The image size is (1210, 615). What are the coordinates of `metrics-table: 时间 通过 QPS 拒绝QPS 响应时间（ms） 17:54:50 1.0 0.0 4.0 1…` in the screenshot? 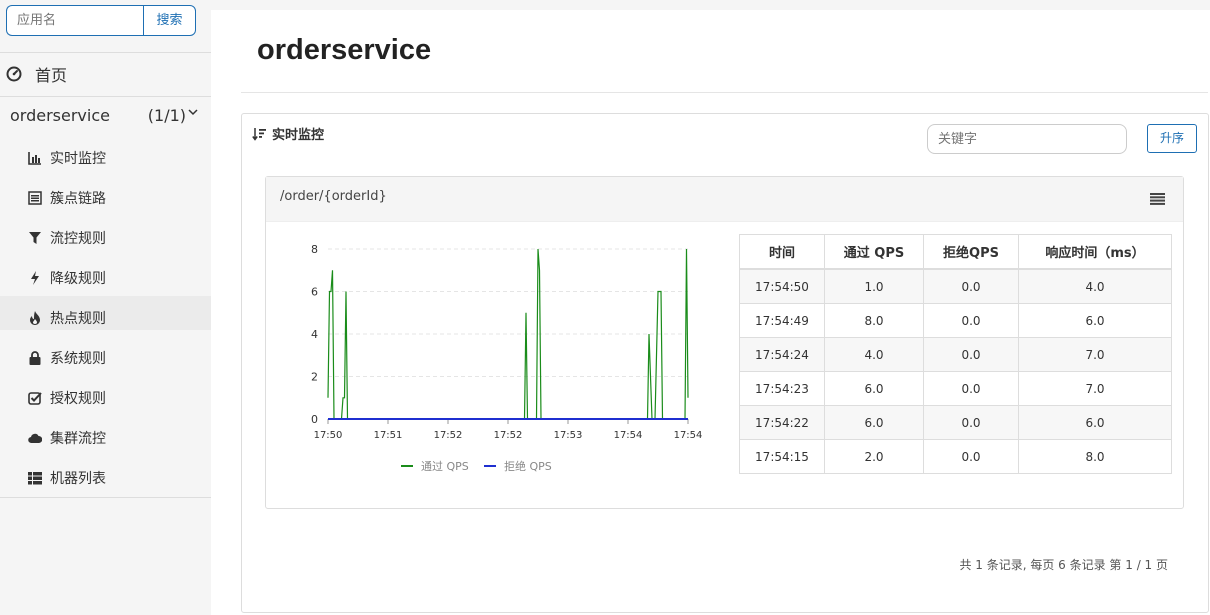 It's located at (955, 354).